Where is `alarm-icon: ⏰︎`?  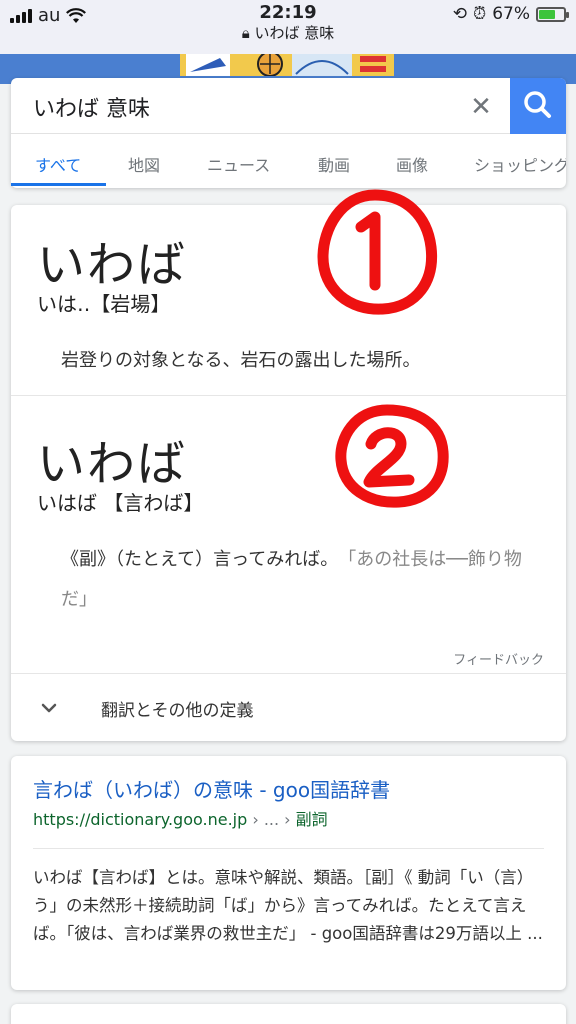
alarm-icon: ⏰︎ is located at coordinates (479, 14).